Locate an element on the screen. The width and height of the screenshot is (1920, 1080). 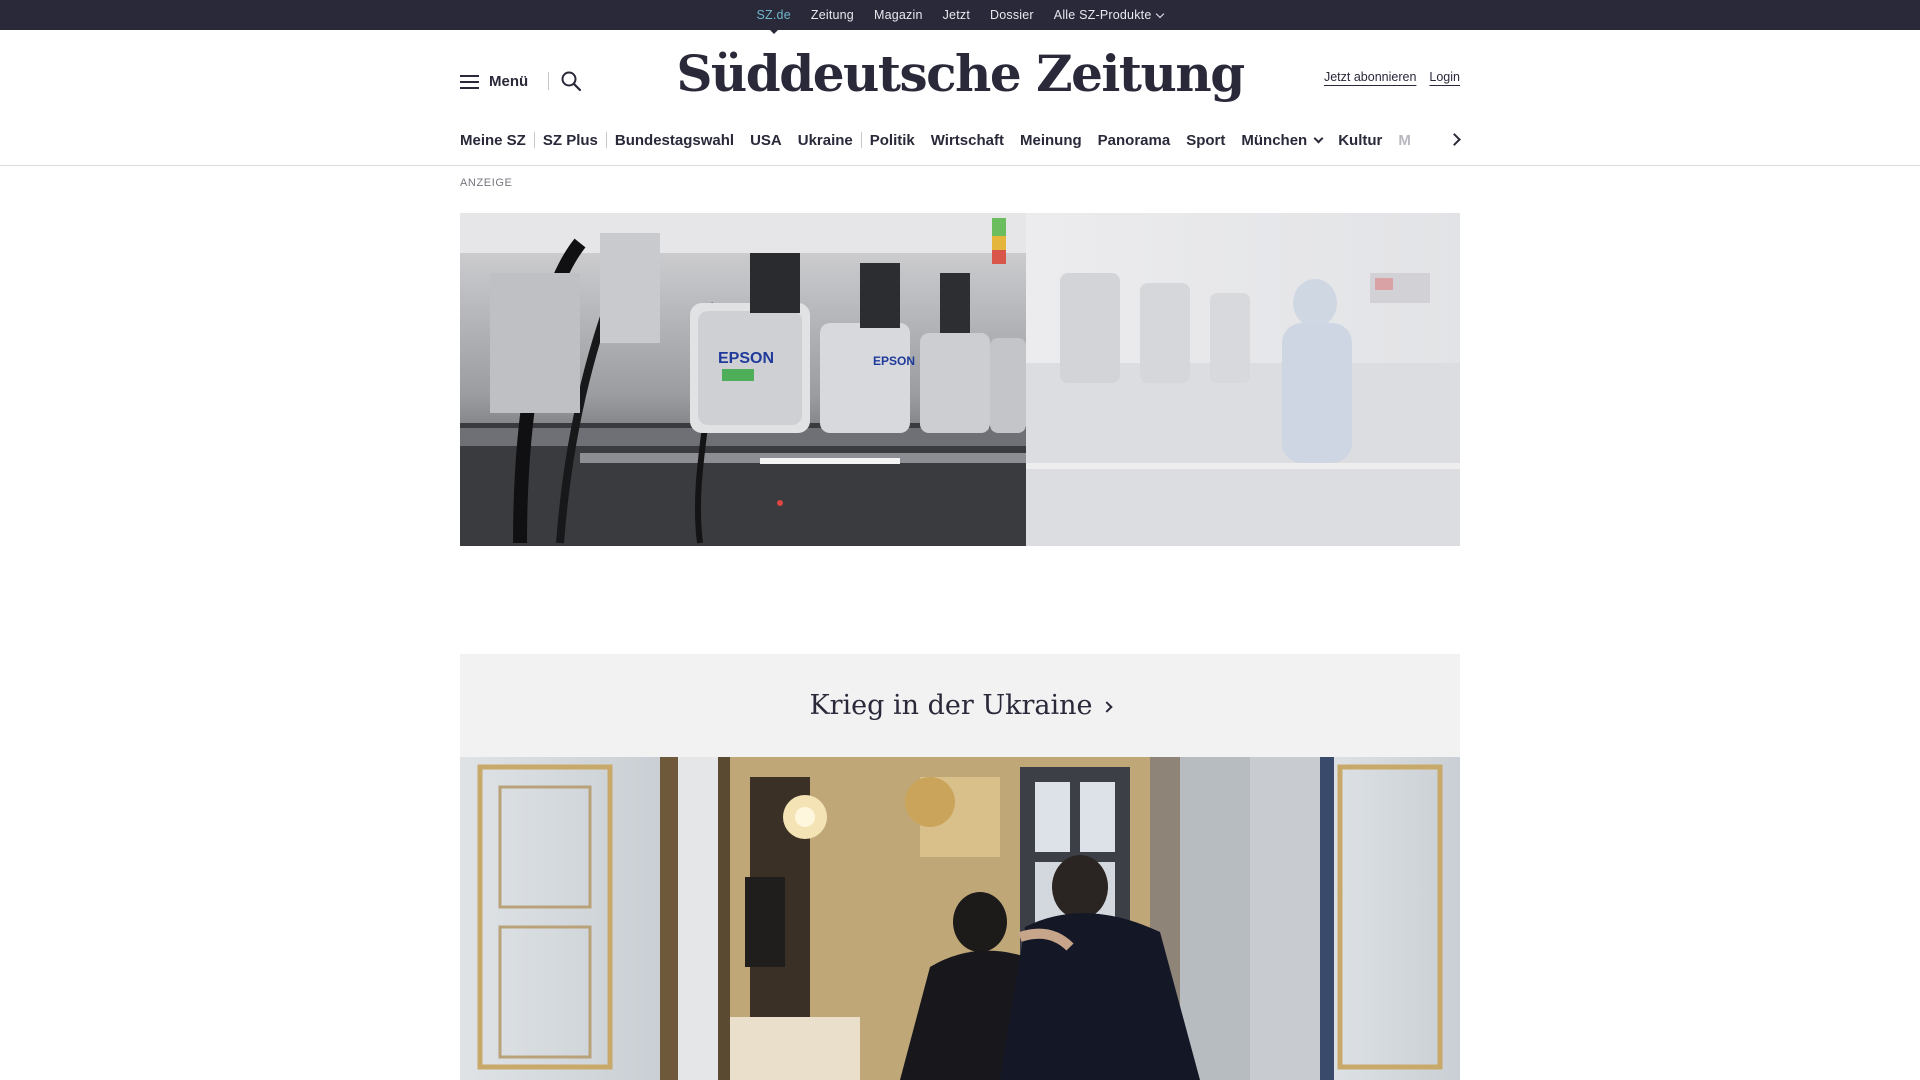
subscribe-link: Jetzt abonnieren is located at coordinates (1370, 77).